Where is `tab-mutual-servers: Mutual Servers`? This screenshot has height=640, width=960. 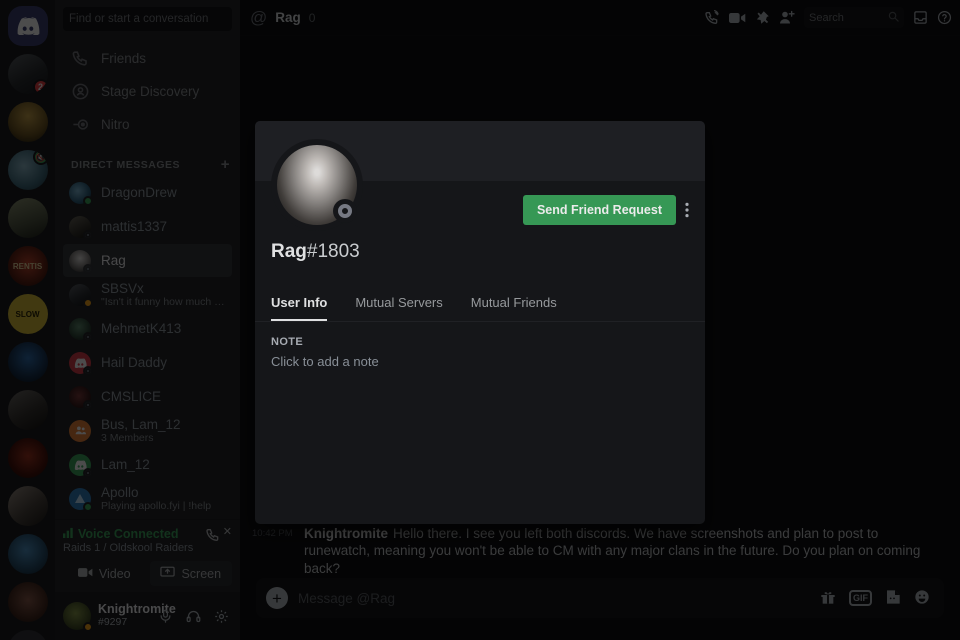
tab-mutual-servers: Mutual Servers is located at coordinates (398, 308).